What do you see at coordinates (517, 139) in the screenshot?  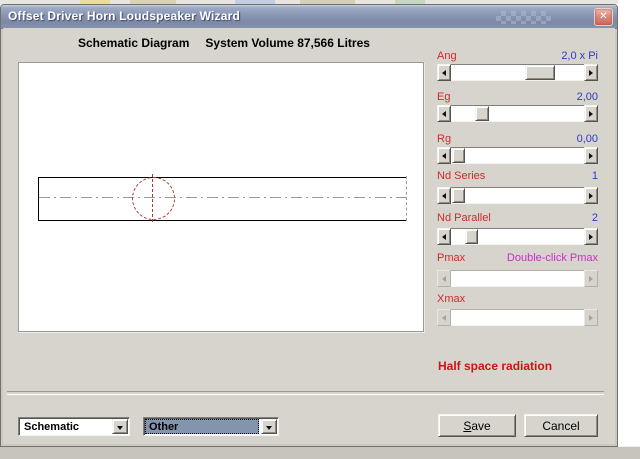 I see `rg-row: Rg 0,00` at bounding box center [517, 139].